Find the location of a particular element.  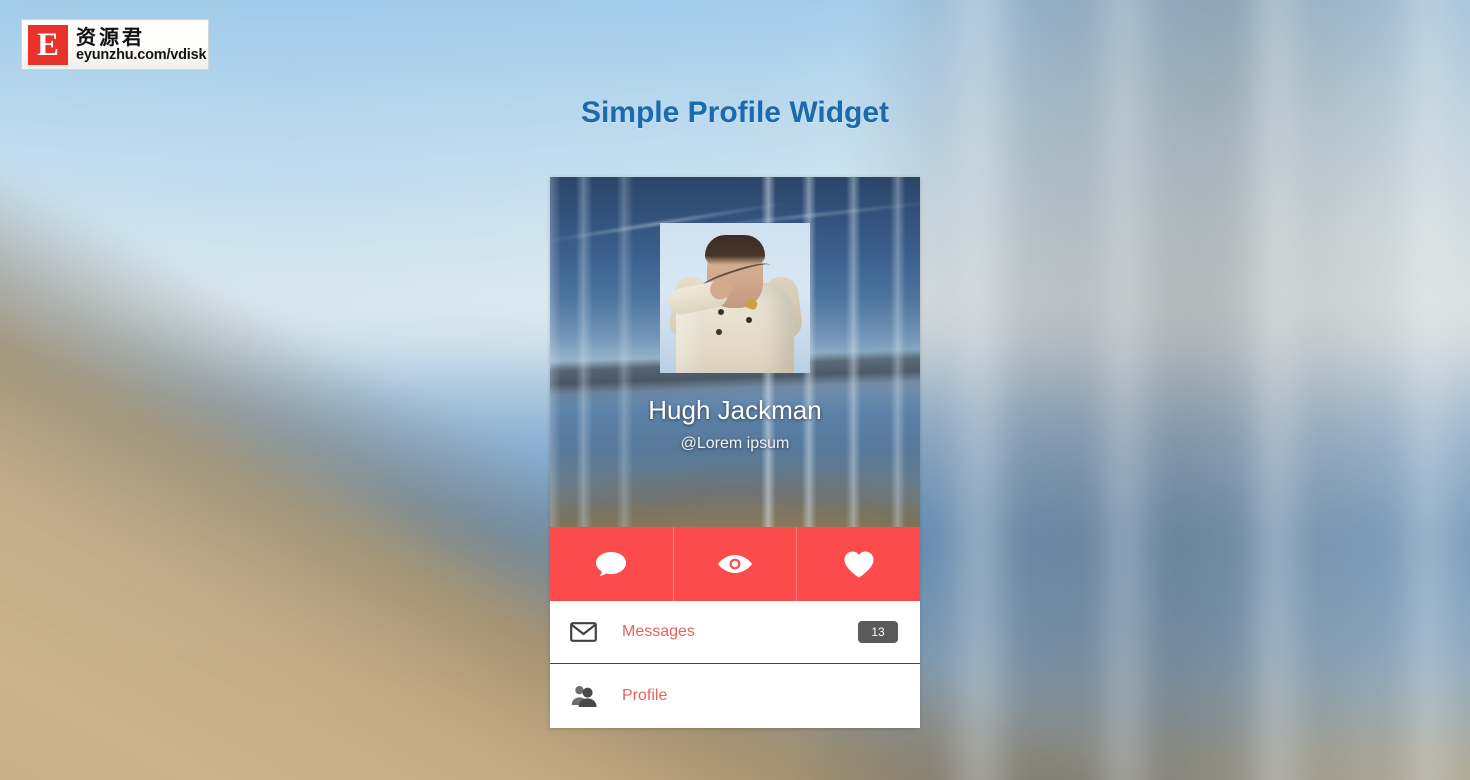

menu-list: Messages 13 Profile is located at coordinates (735, 664).